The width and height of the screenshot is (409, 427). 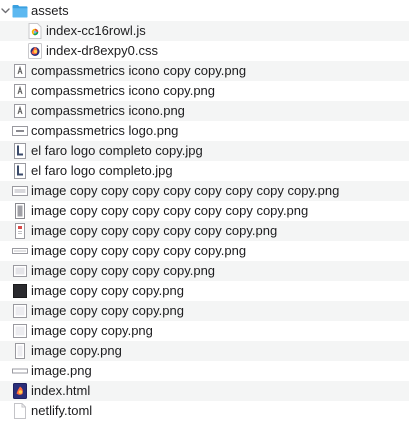 I want to click on file-row-css: index-dr8expy0.css, so click(x=204, y=51).